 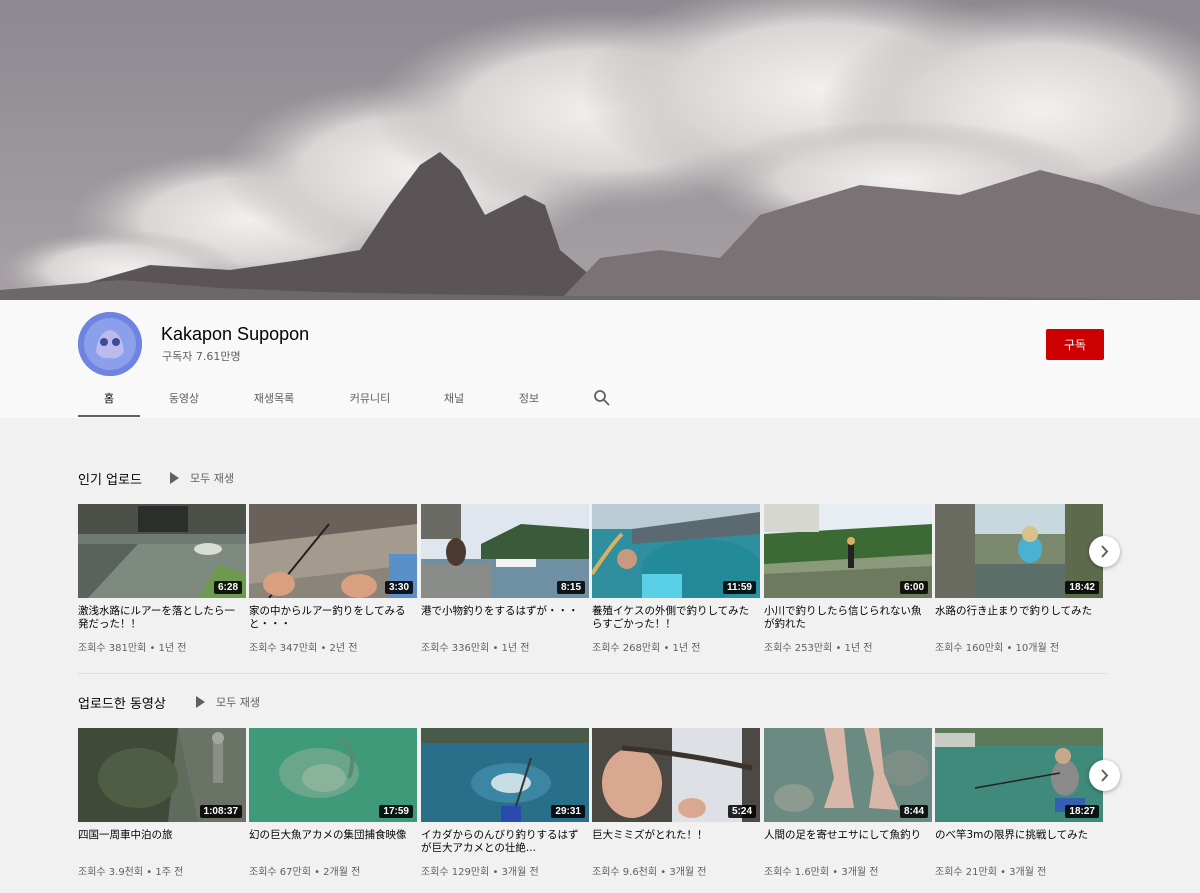 I want to click on video-thumbnail: 6:00, so click(x=848, y=551).